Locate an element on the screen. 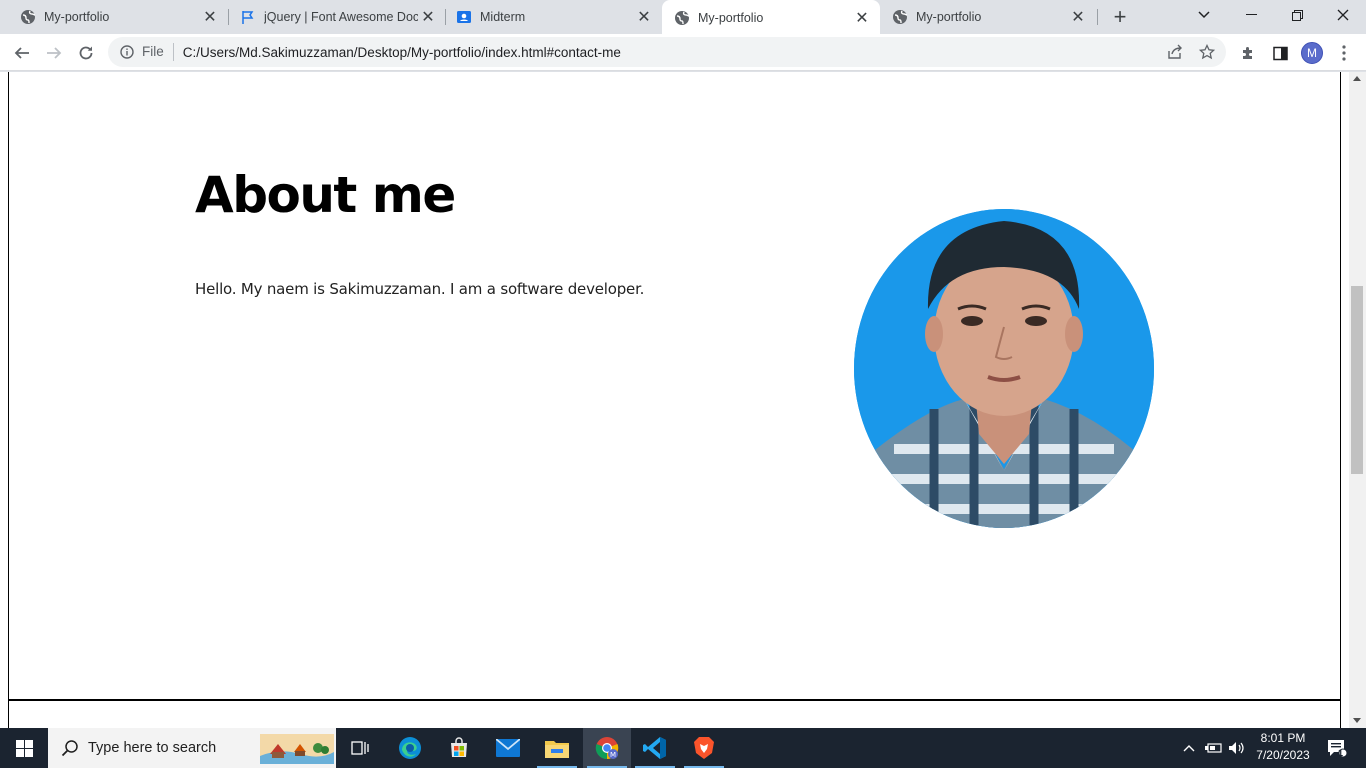 The width and height of the screenshot is (1366, 768). about-heading: About me is located at coordinates (325, 195).